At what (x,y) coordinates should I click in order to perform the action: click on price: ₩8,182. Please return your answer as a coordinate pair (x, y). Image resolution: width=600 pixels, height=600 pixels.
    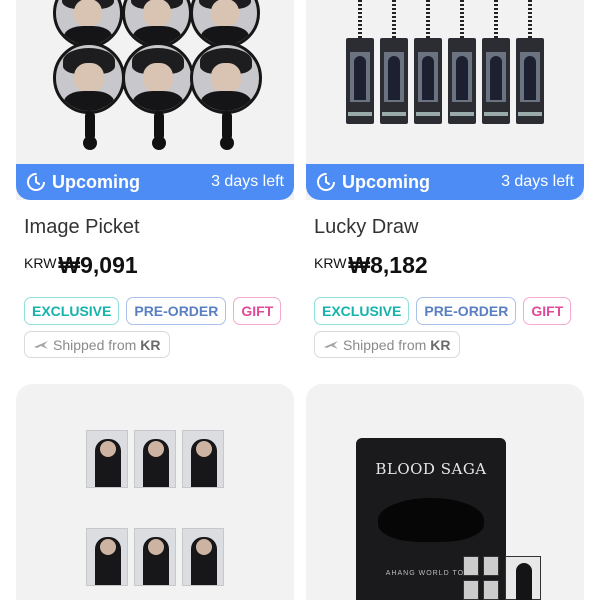
    Looking at the image, I should click on (388, 265).